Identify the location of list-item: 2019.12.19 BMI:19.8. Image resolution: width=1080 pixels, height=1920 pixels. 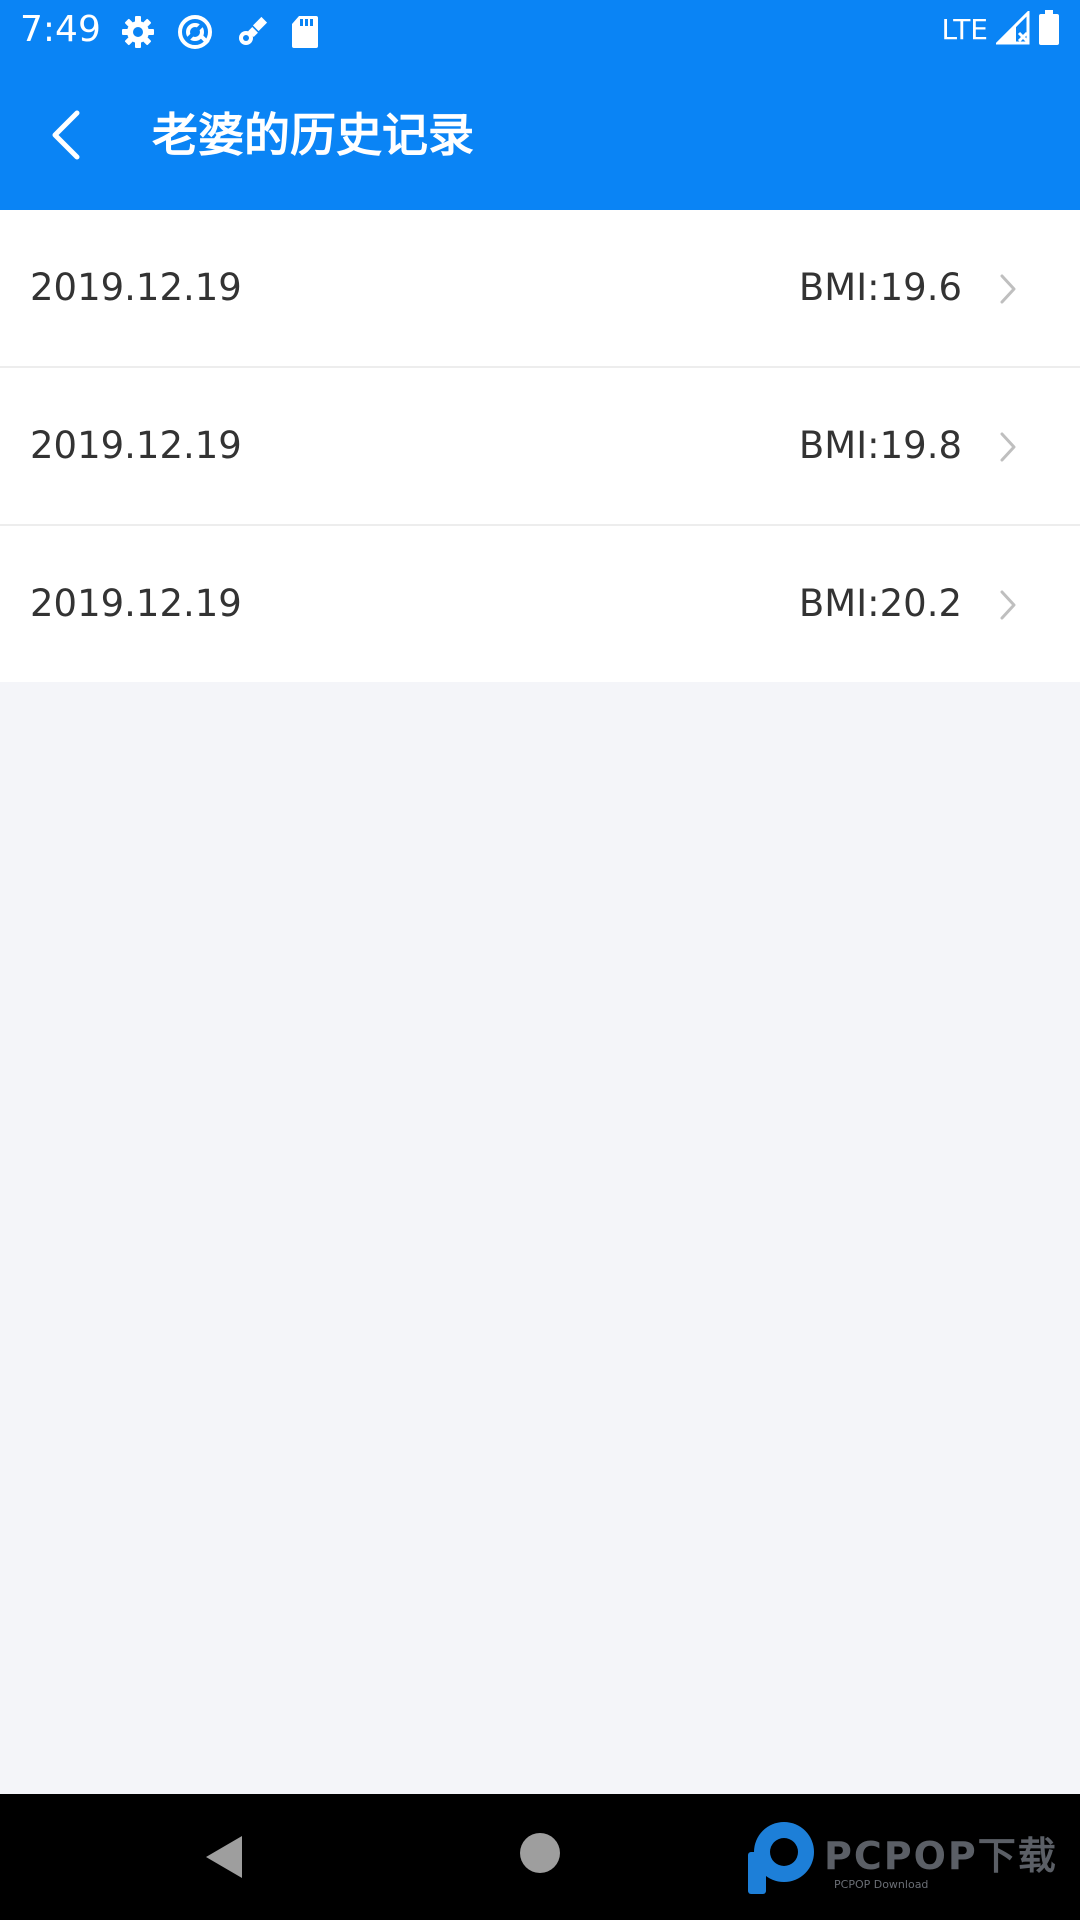
(540, 447).